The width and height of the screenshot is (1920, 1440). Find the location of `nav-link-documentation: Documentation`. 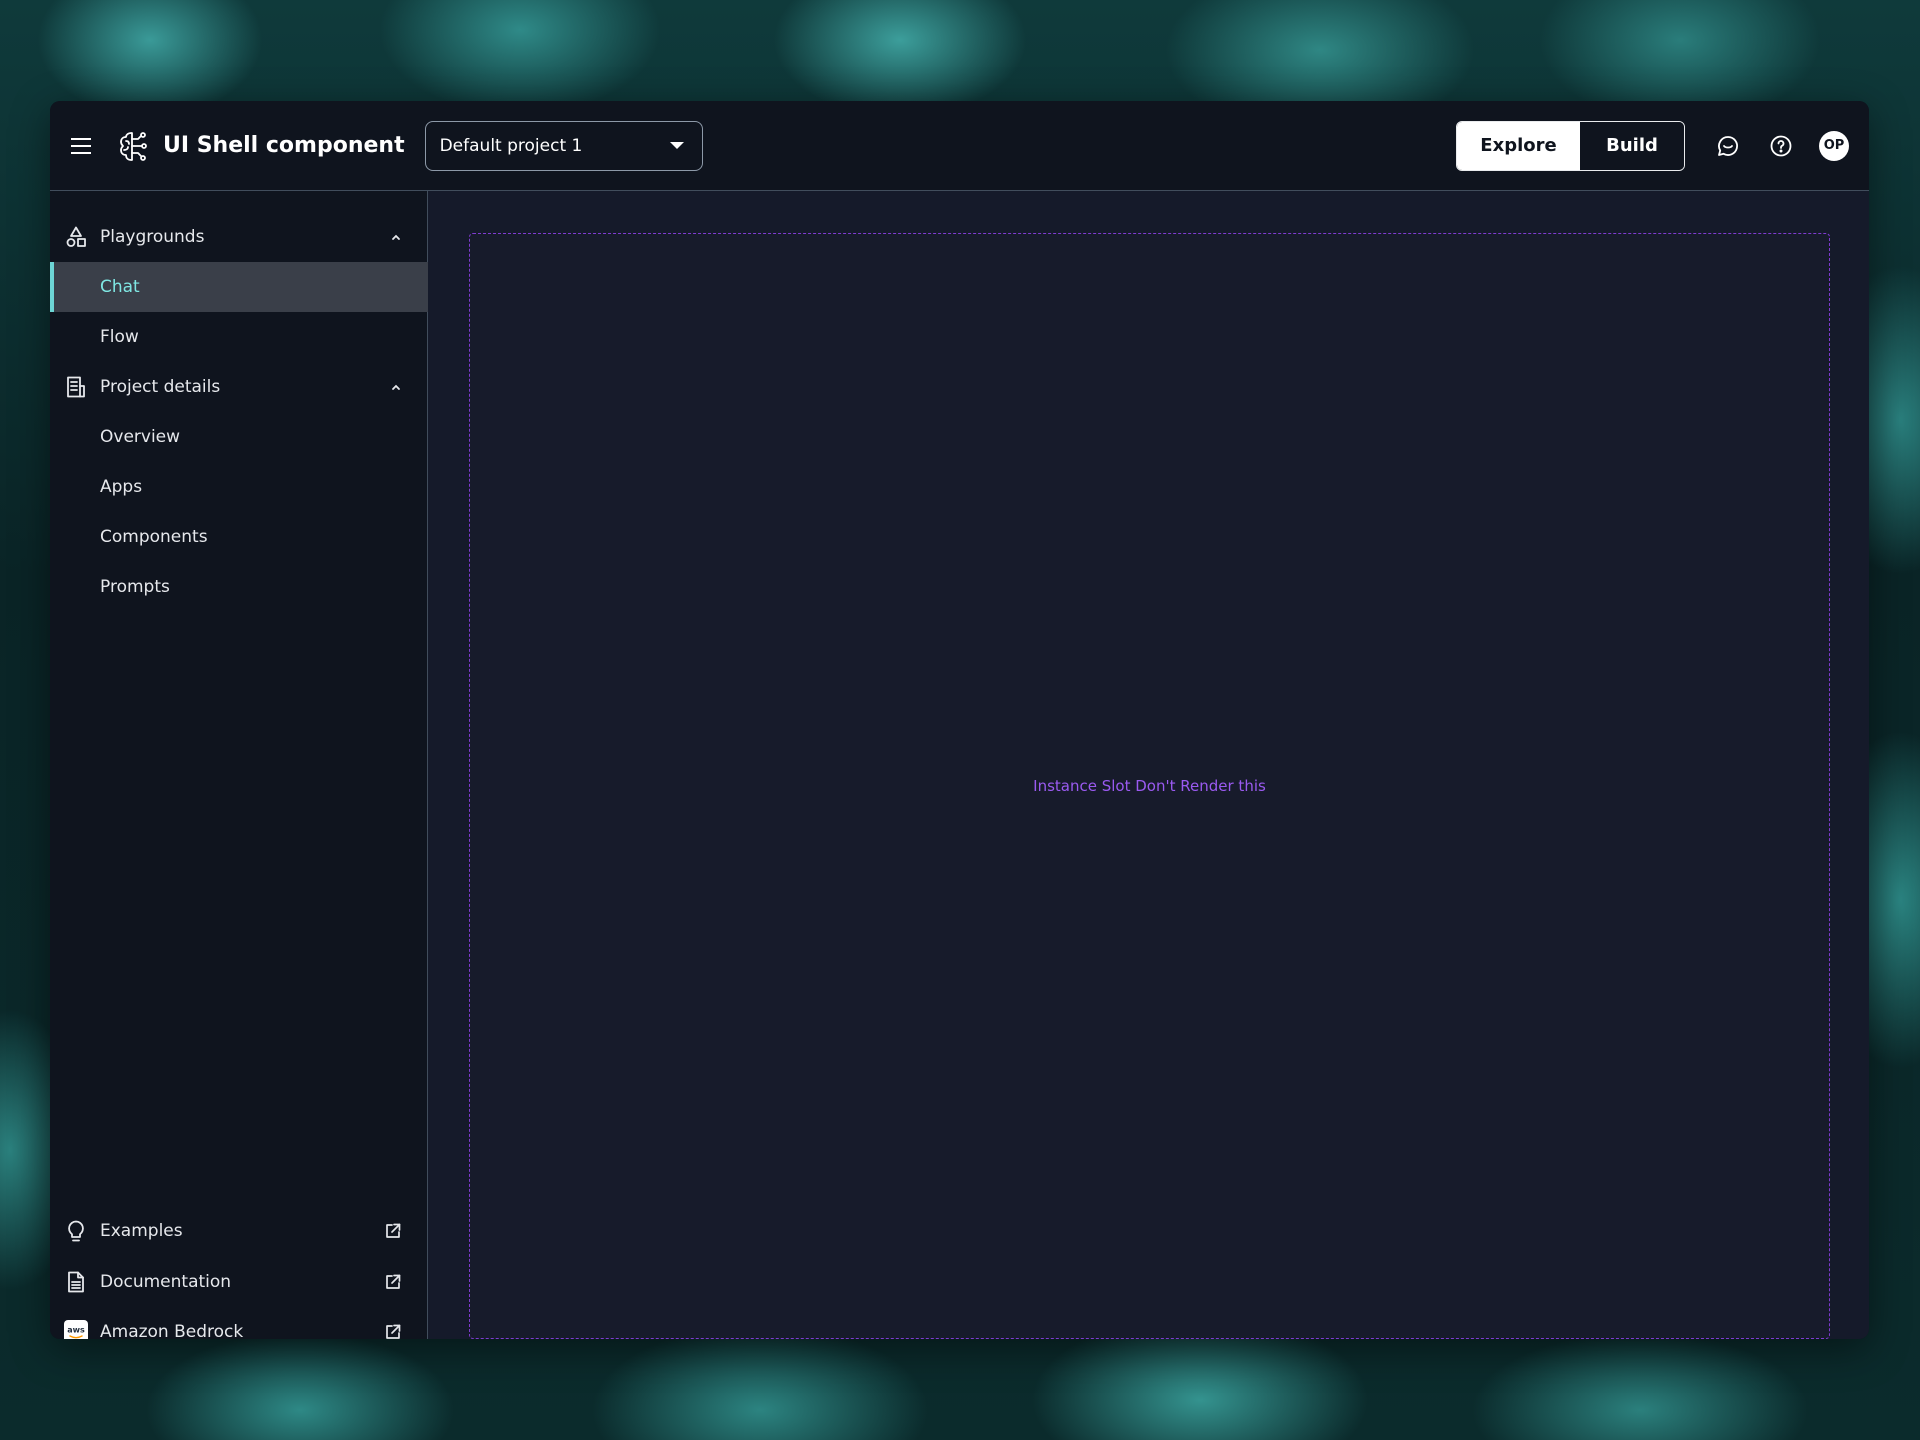

nav-link-documentation: Documentation is located at coordinates (239, 1282).